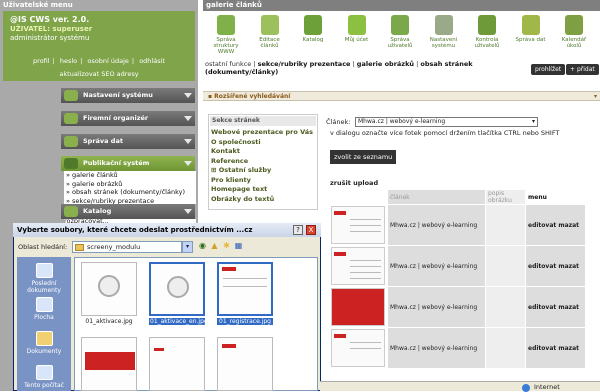 The image size is (600, 392). I want to click on file-item: 01_aktivace_en.jpg, so click(178, 293).